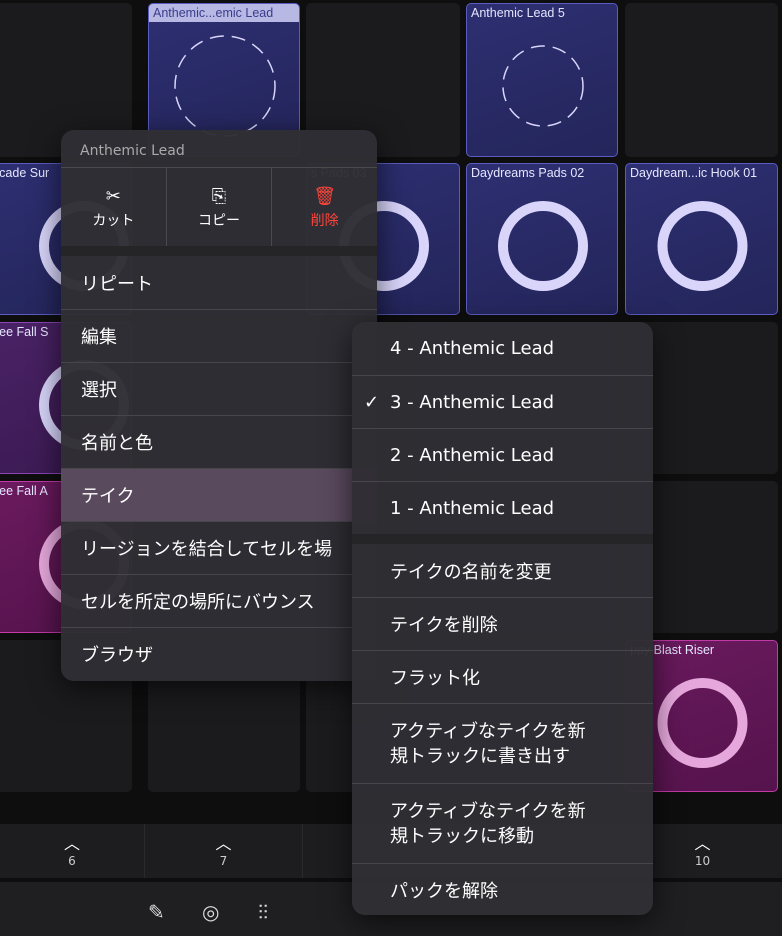 This screenshot has height=936, width=782. Describe the element at coordinates (219, 196) in the screenshot. I see `copy-icon: ⎘` at that location.